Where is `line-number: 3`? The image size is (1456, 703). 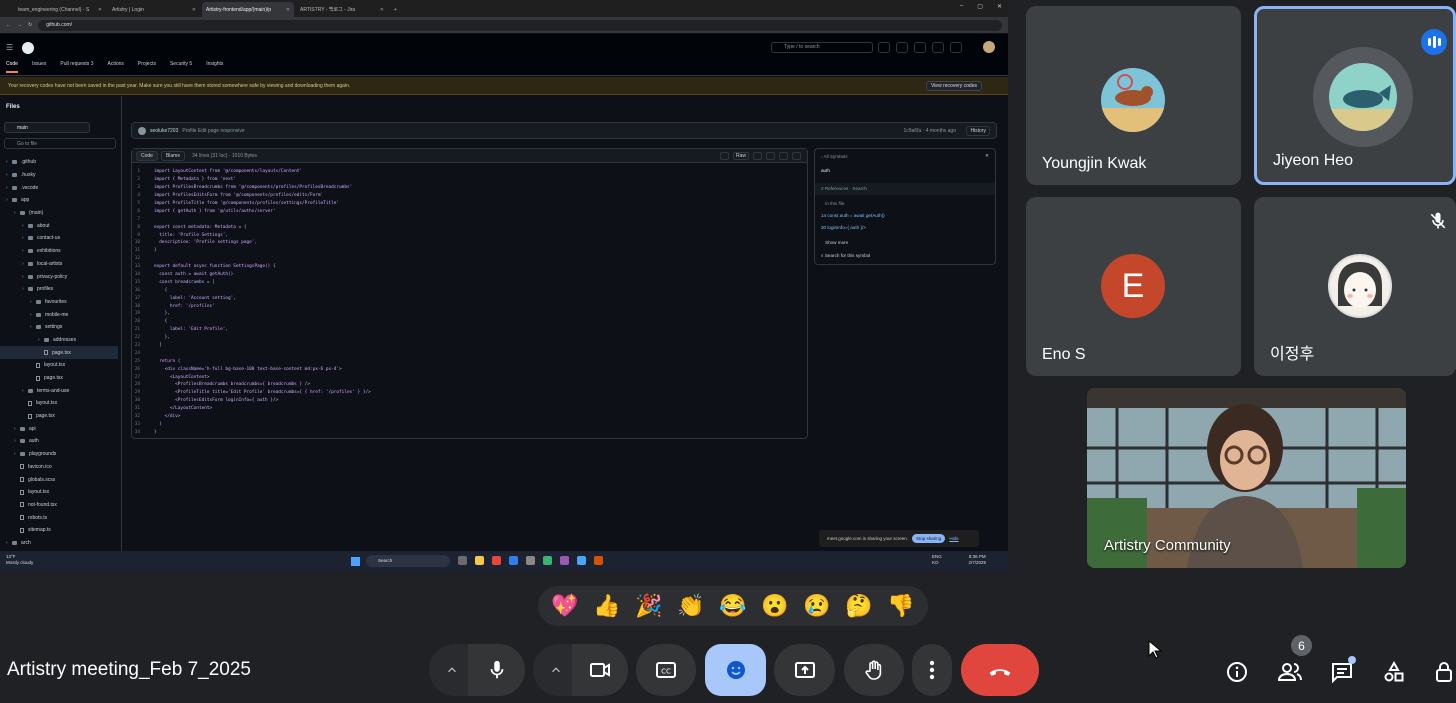
line-number: 3 is located at coordinates (143, 187).